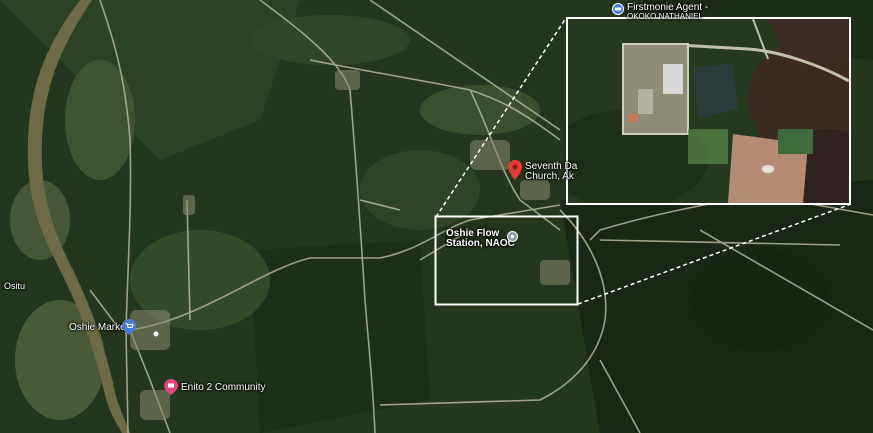 The width and height of the screenshot is (873, 433). I want to click on atm-icon, so click(618, 12).